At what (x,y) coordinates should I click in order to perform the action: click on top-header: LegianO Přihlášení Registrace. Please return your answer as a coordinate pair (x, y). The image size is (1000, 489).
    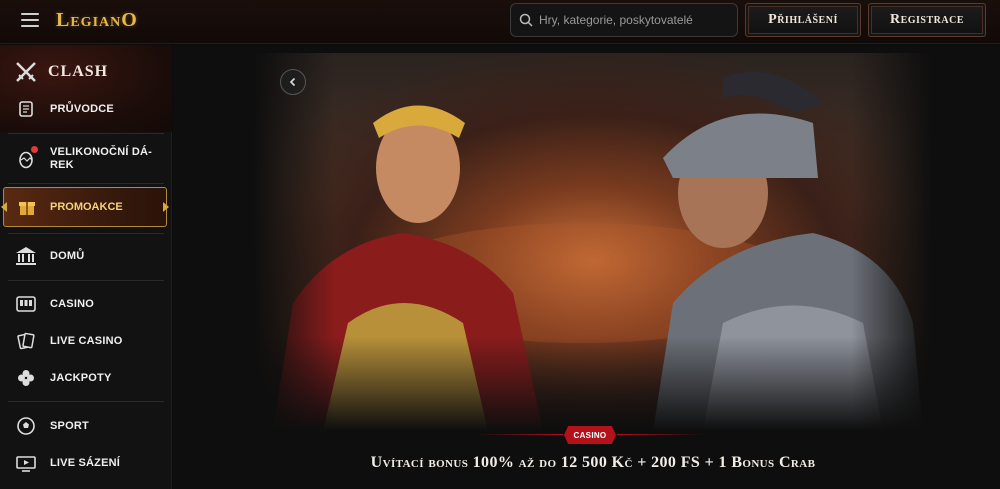
    Looking at the image, I should click on (500, 22).